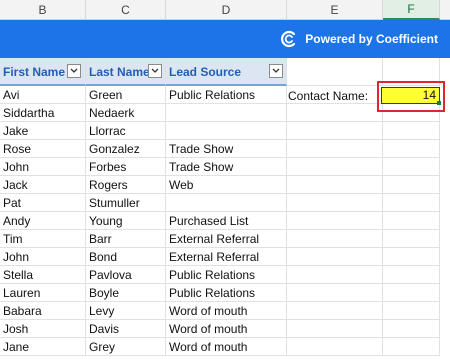 The width and height of the screenshot is (450, 359). I want to click on first-name-cell: Jane, so click(43, 347).